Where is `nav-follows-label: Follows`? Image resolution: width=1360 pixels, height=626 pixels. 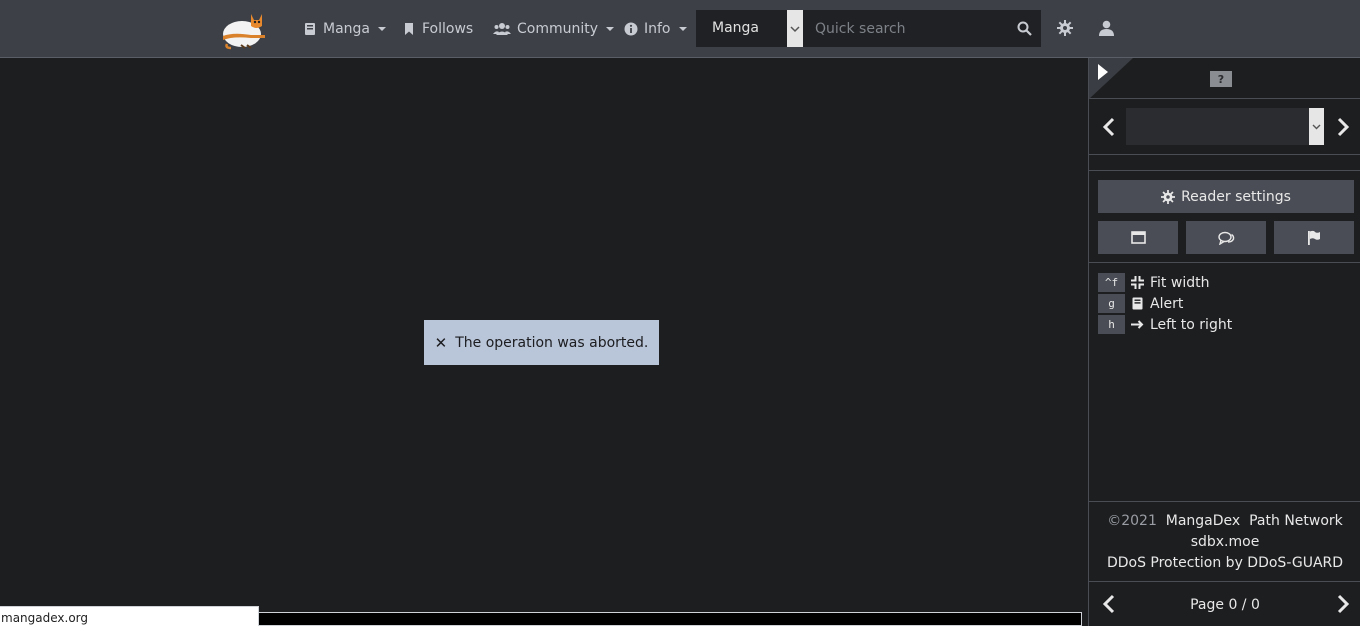 nav-follows-label: Follows is located at coordinates (448, 29).